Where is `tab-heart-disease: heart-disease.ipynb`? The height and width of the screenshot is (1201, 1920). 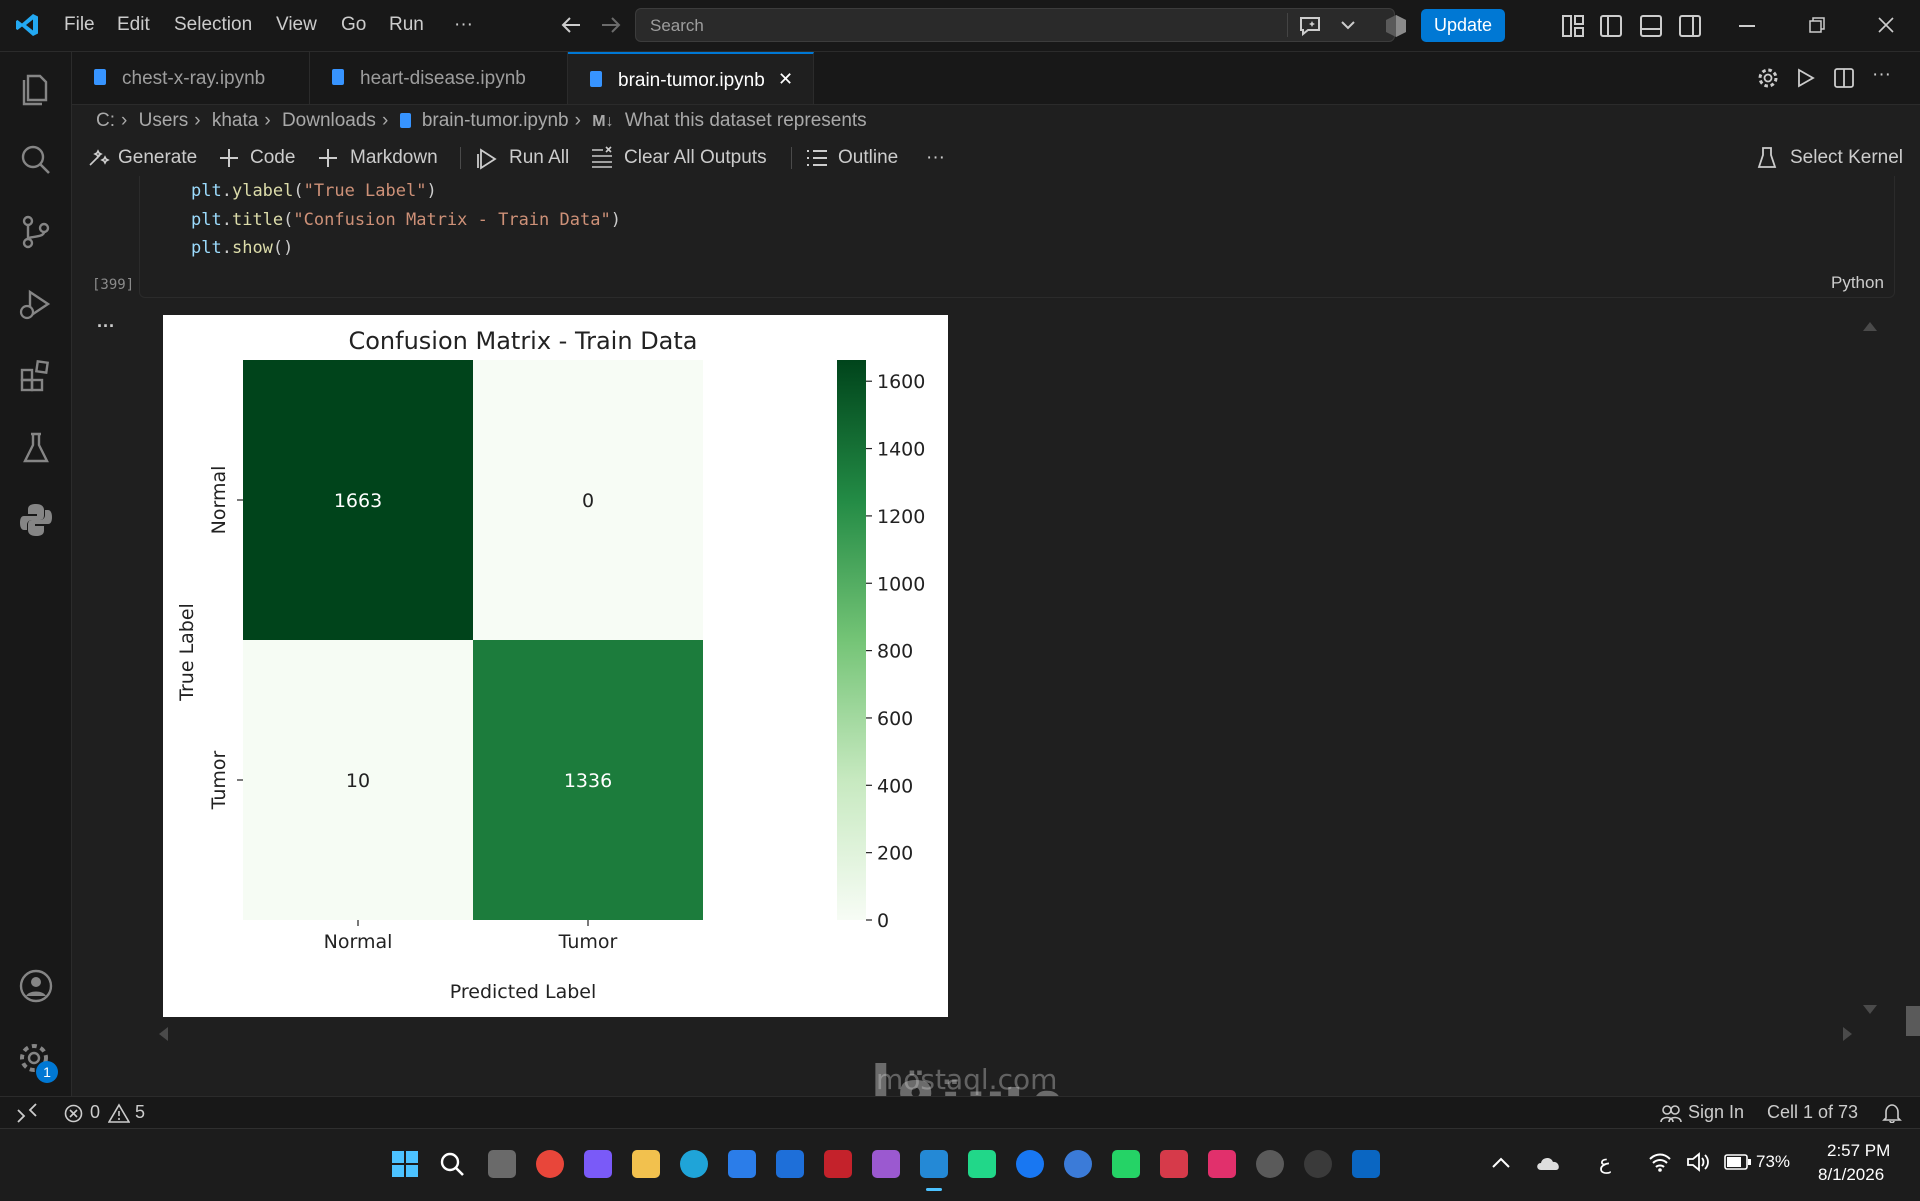
tab-heart-disease: heart-disease.ipynb is located at coordinates (439, 78).